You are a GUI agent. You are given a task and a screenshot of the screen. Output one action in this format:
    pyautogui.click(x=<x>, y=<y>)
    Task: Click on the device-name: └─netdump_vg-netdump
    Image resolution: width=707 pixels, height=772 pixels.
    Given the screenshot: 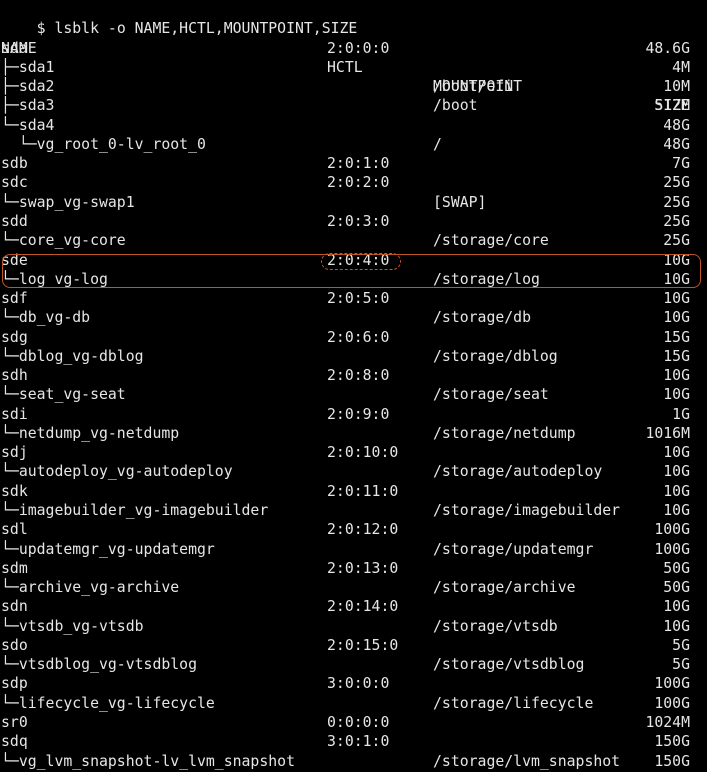 What is the action you would take?
    pyautogui.click(x=90, y=433)
    